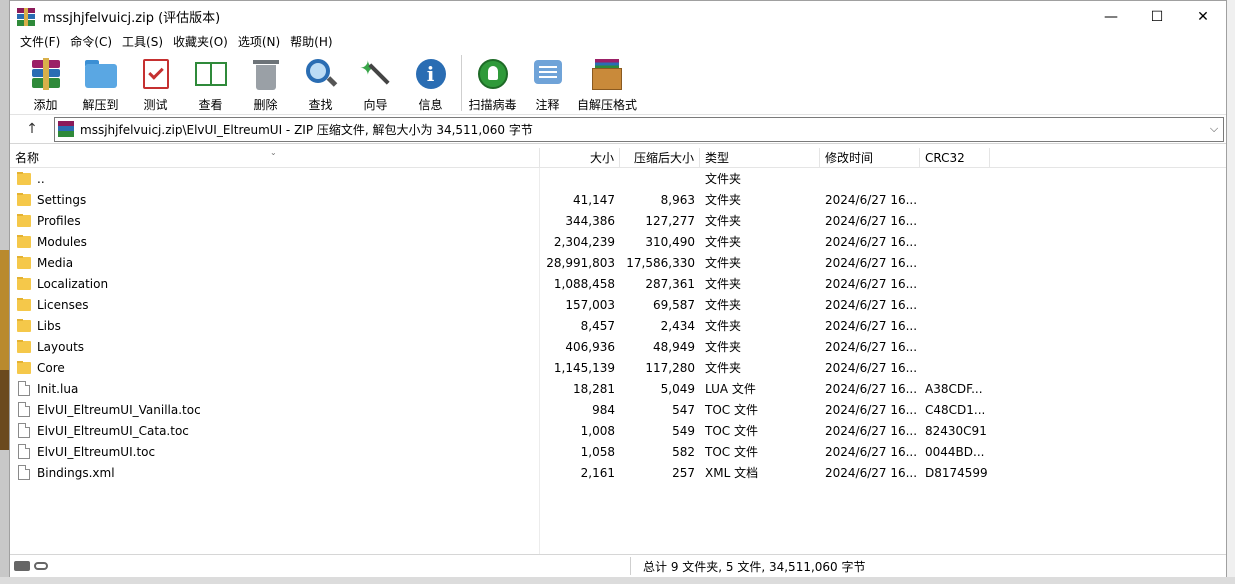 This screenshot has width=1235, height=584. What do you see at coordinates (63, 304) in the screenshot?
I see `file-name: Licenses` at bounding box center [63, 304].